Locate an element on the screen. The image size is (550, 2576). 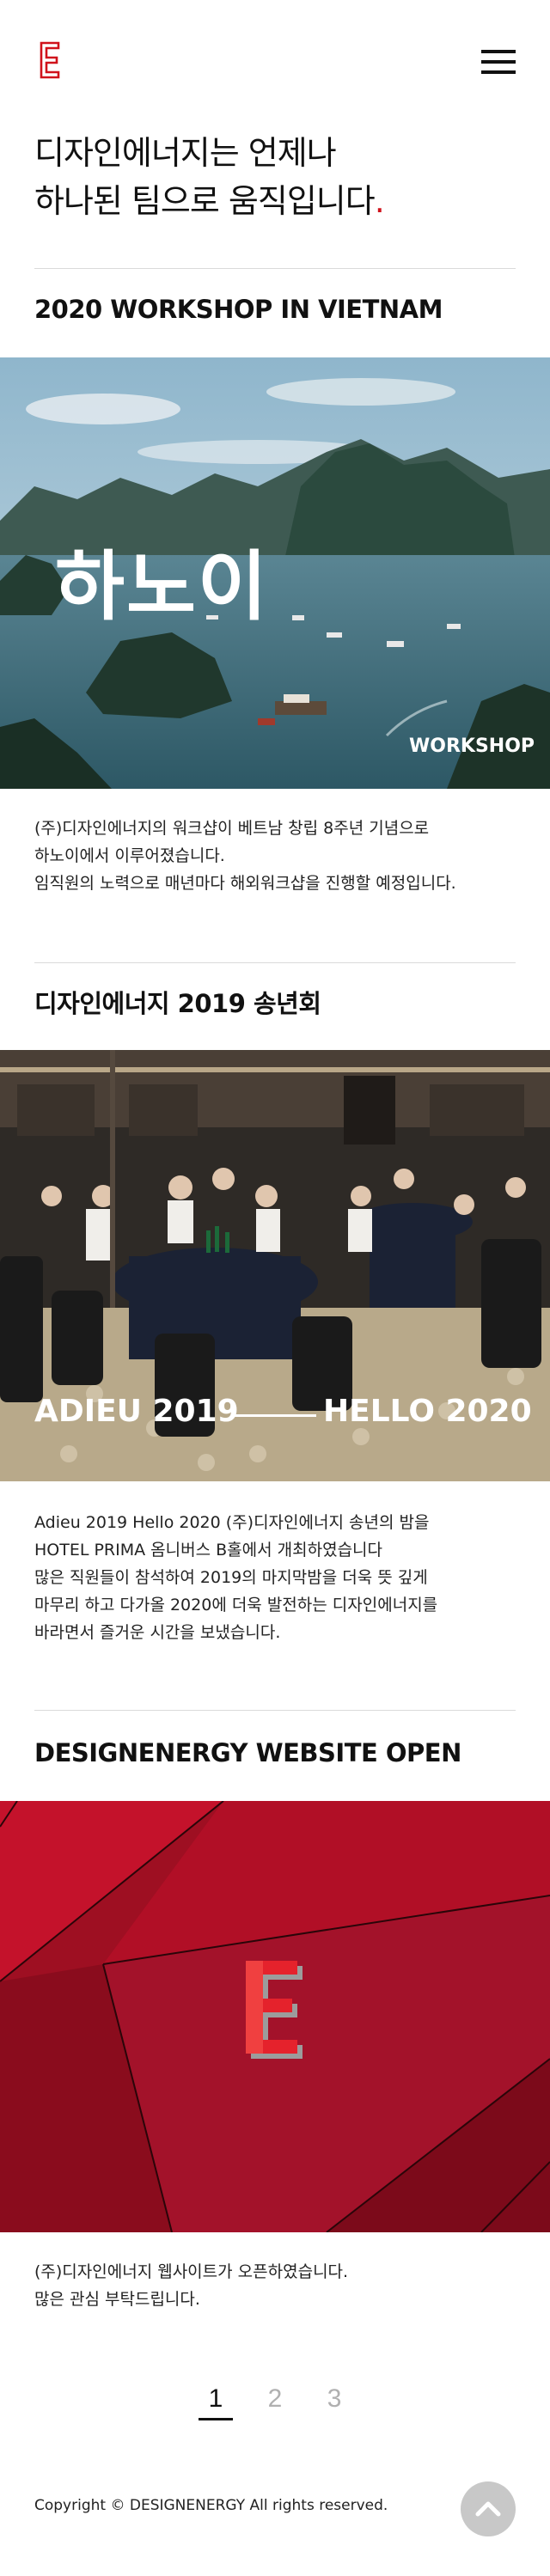
post-description-line: (주)디자인에너지 웹사이트가 오픈하였습니다. is located at coordinates (191, 2271).